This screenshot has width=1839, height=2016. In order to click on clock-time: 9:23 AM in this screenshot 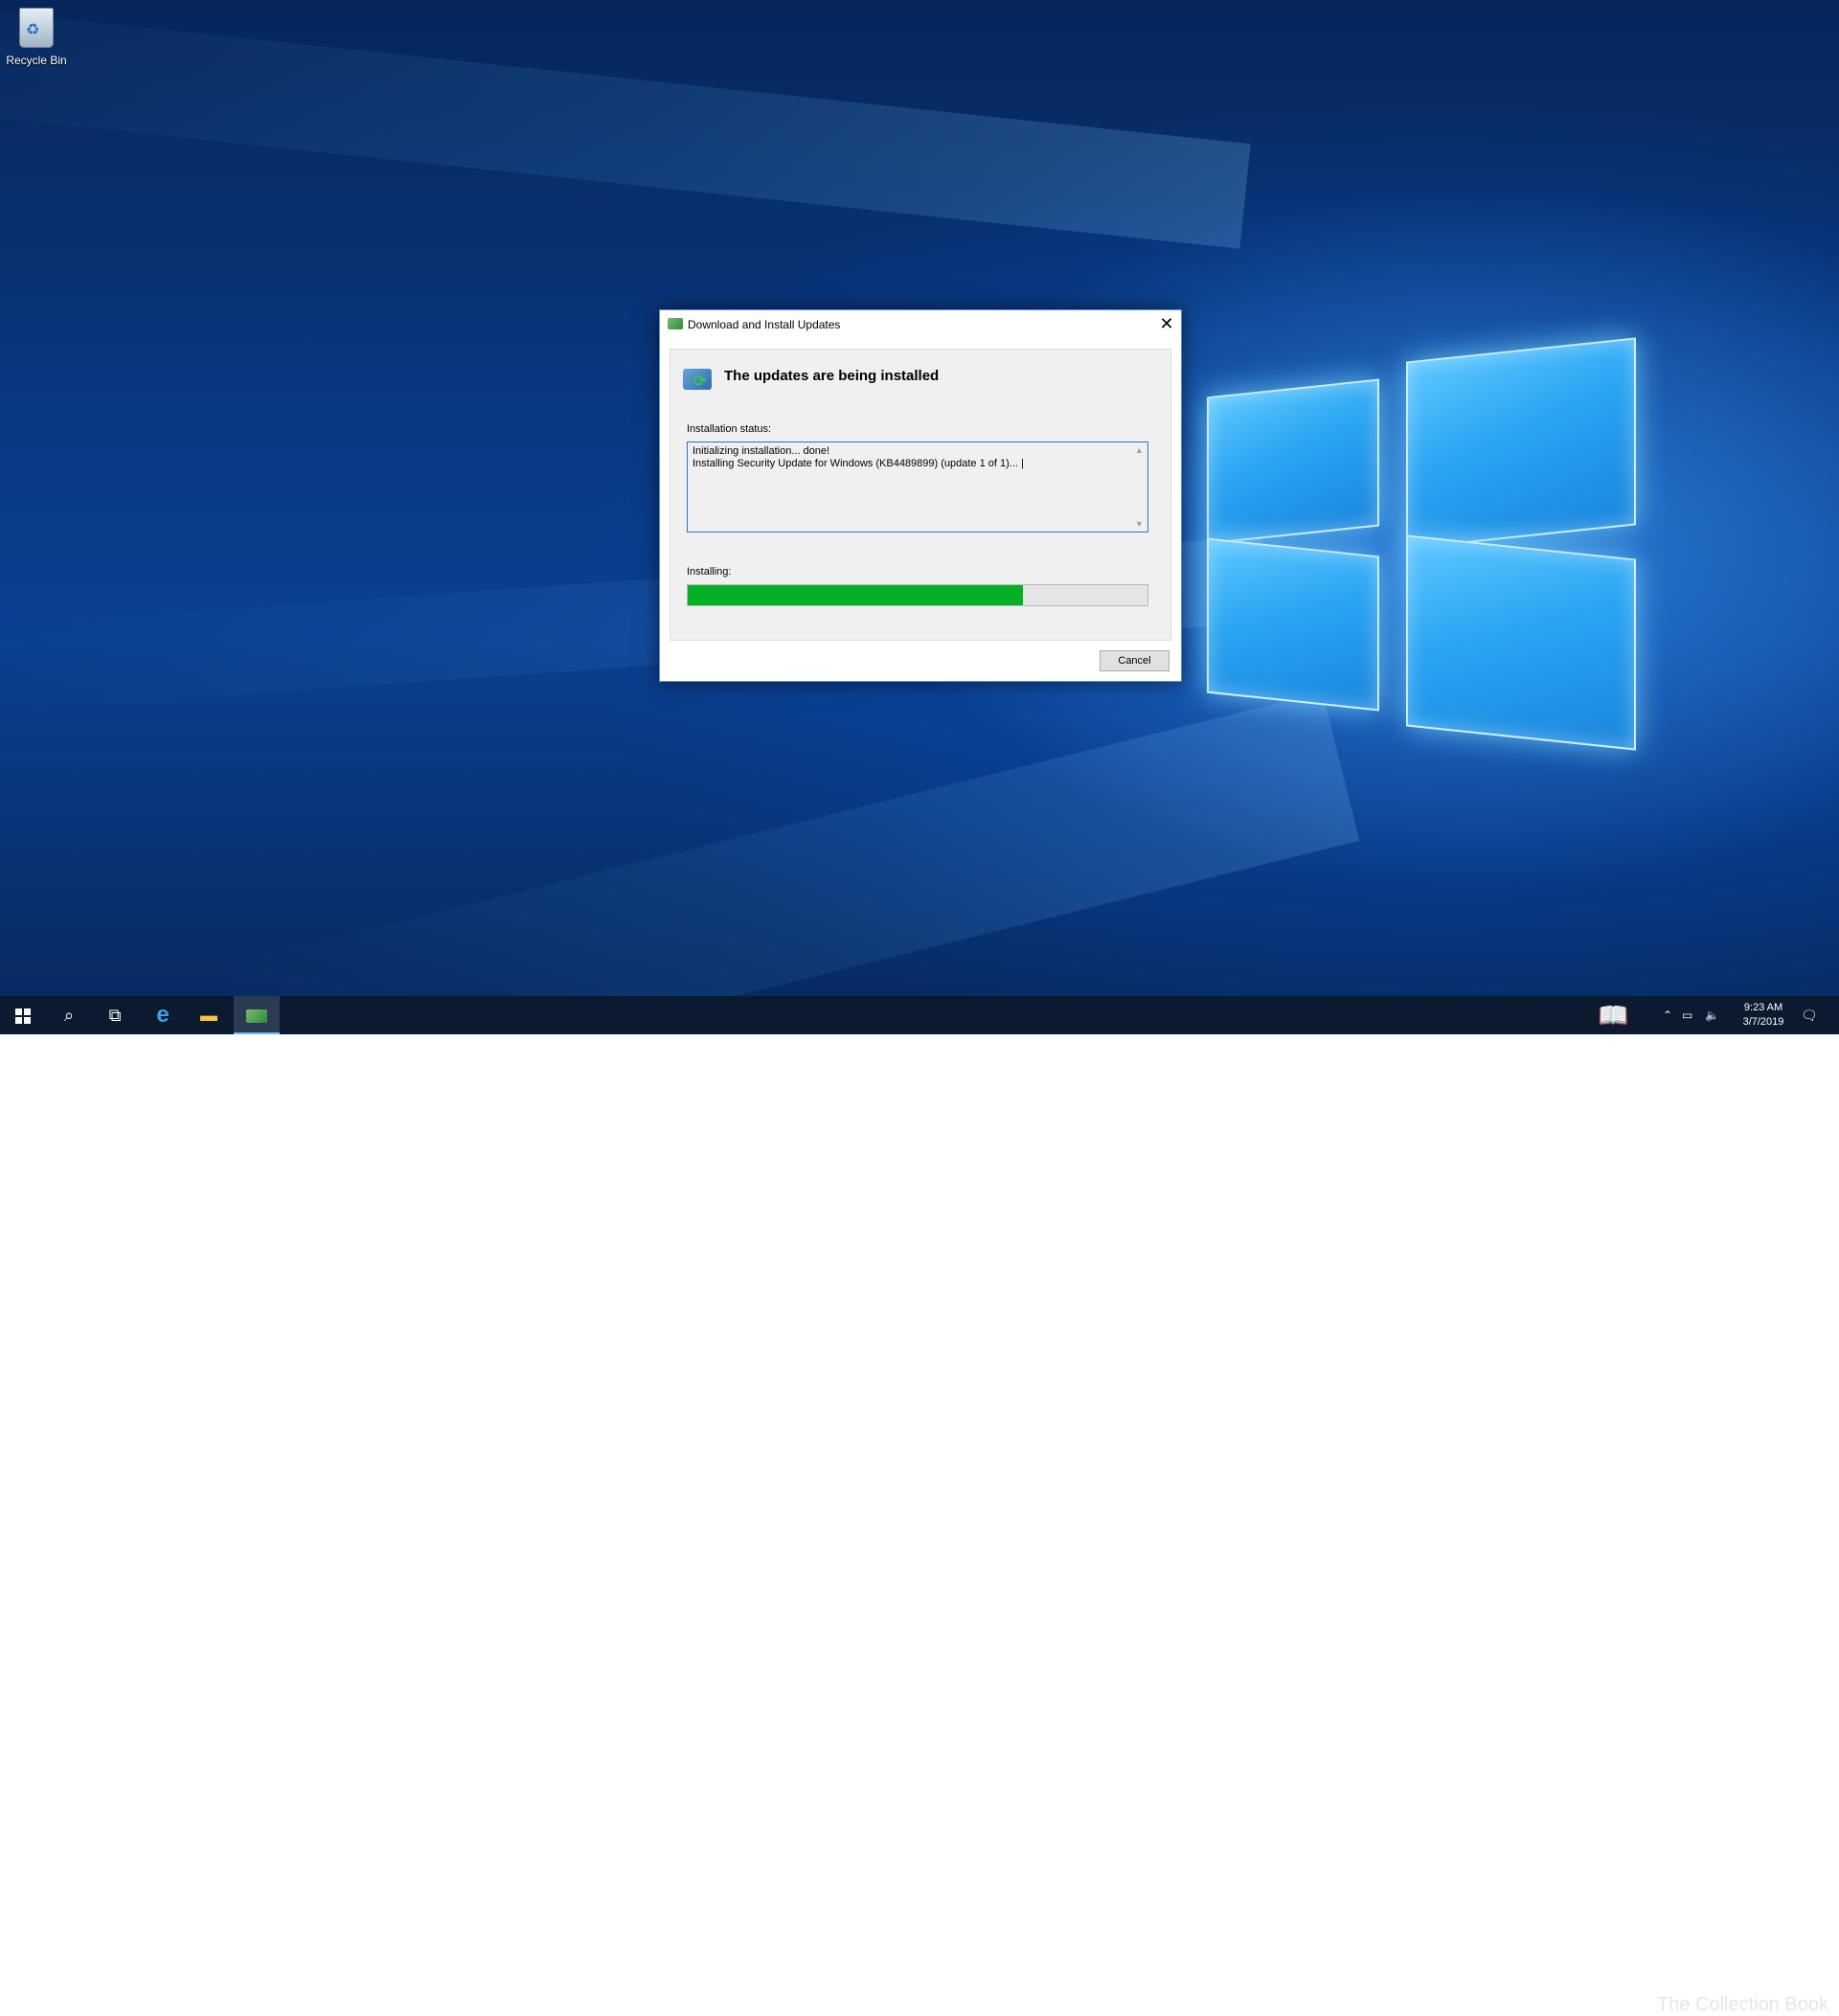, I will do `click(1763, 1007)`.